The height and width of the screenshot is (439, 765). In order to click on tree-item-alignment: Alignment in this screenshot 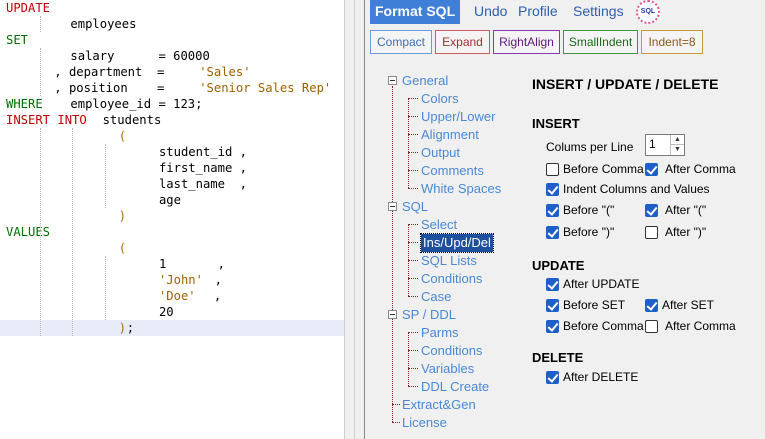, I will do `click(450, 135)`.